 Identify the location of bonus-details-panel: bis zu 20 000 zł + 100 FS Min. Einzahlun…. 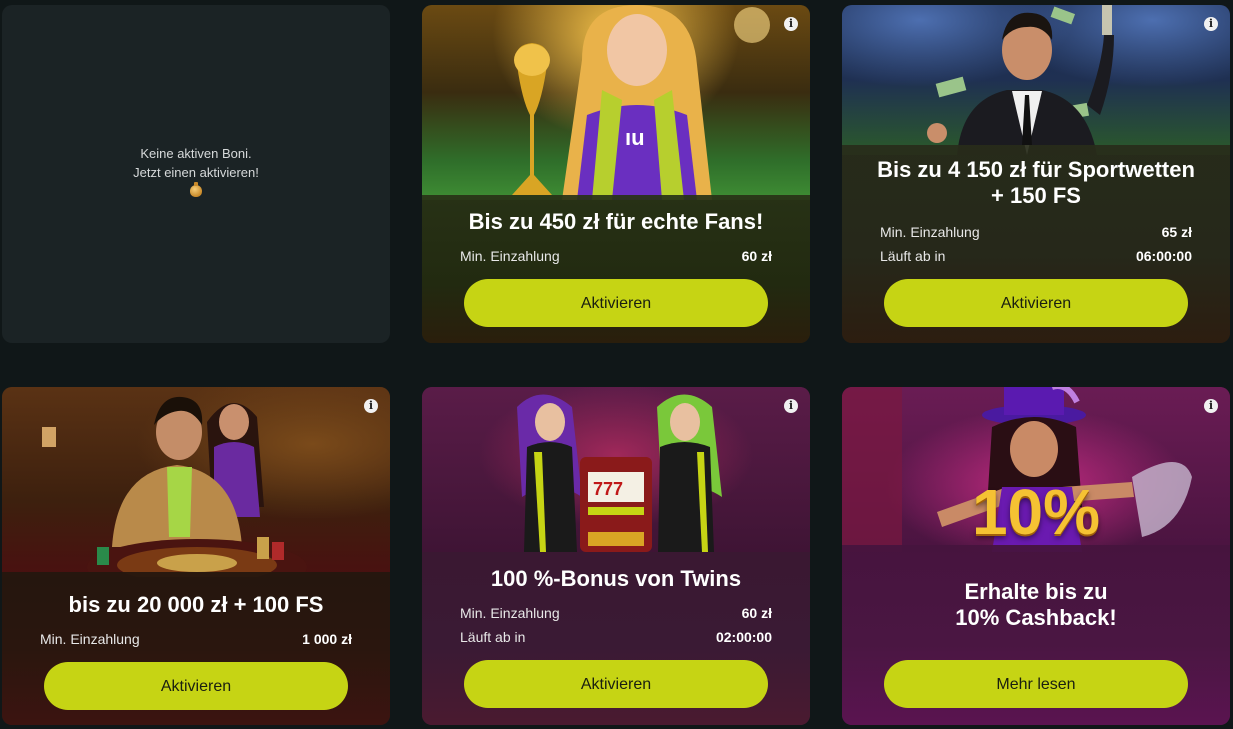
(196, 648).